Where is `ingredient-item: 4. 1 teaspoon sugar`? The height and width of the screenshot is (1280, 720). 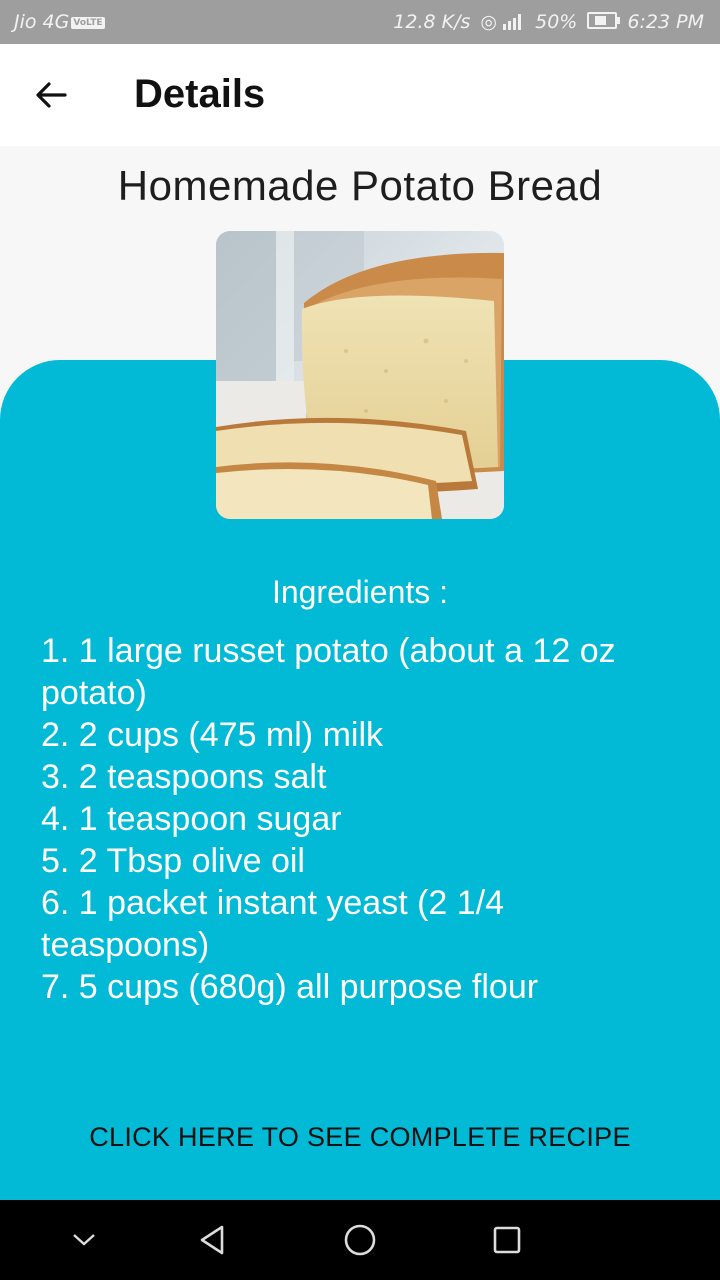 ingredient-item: 4. 1 teaspoon sugar is located at coordinates (191, 819).